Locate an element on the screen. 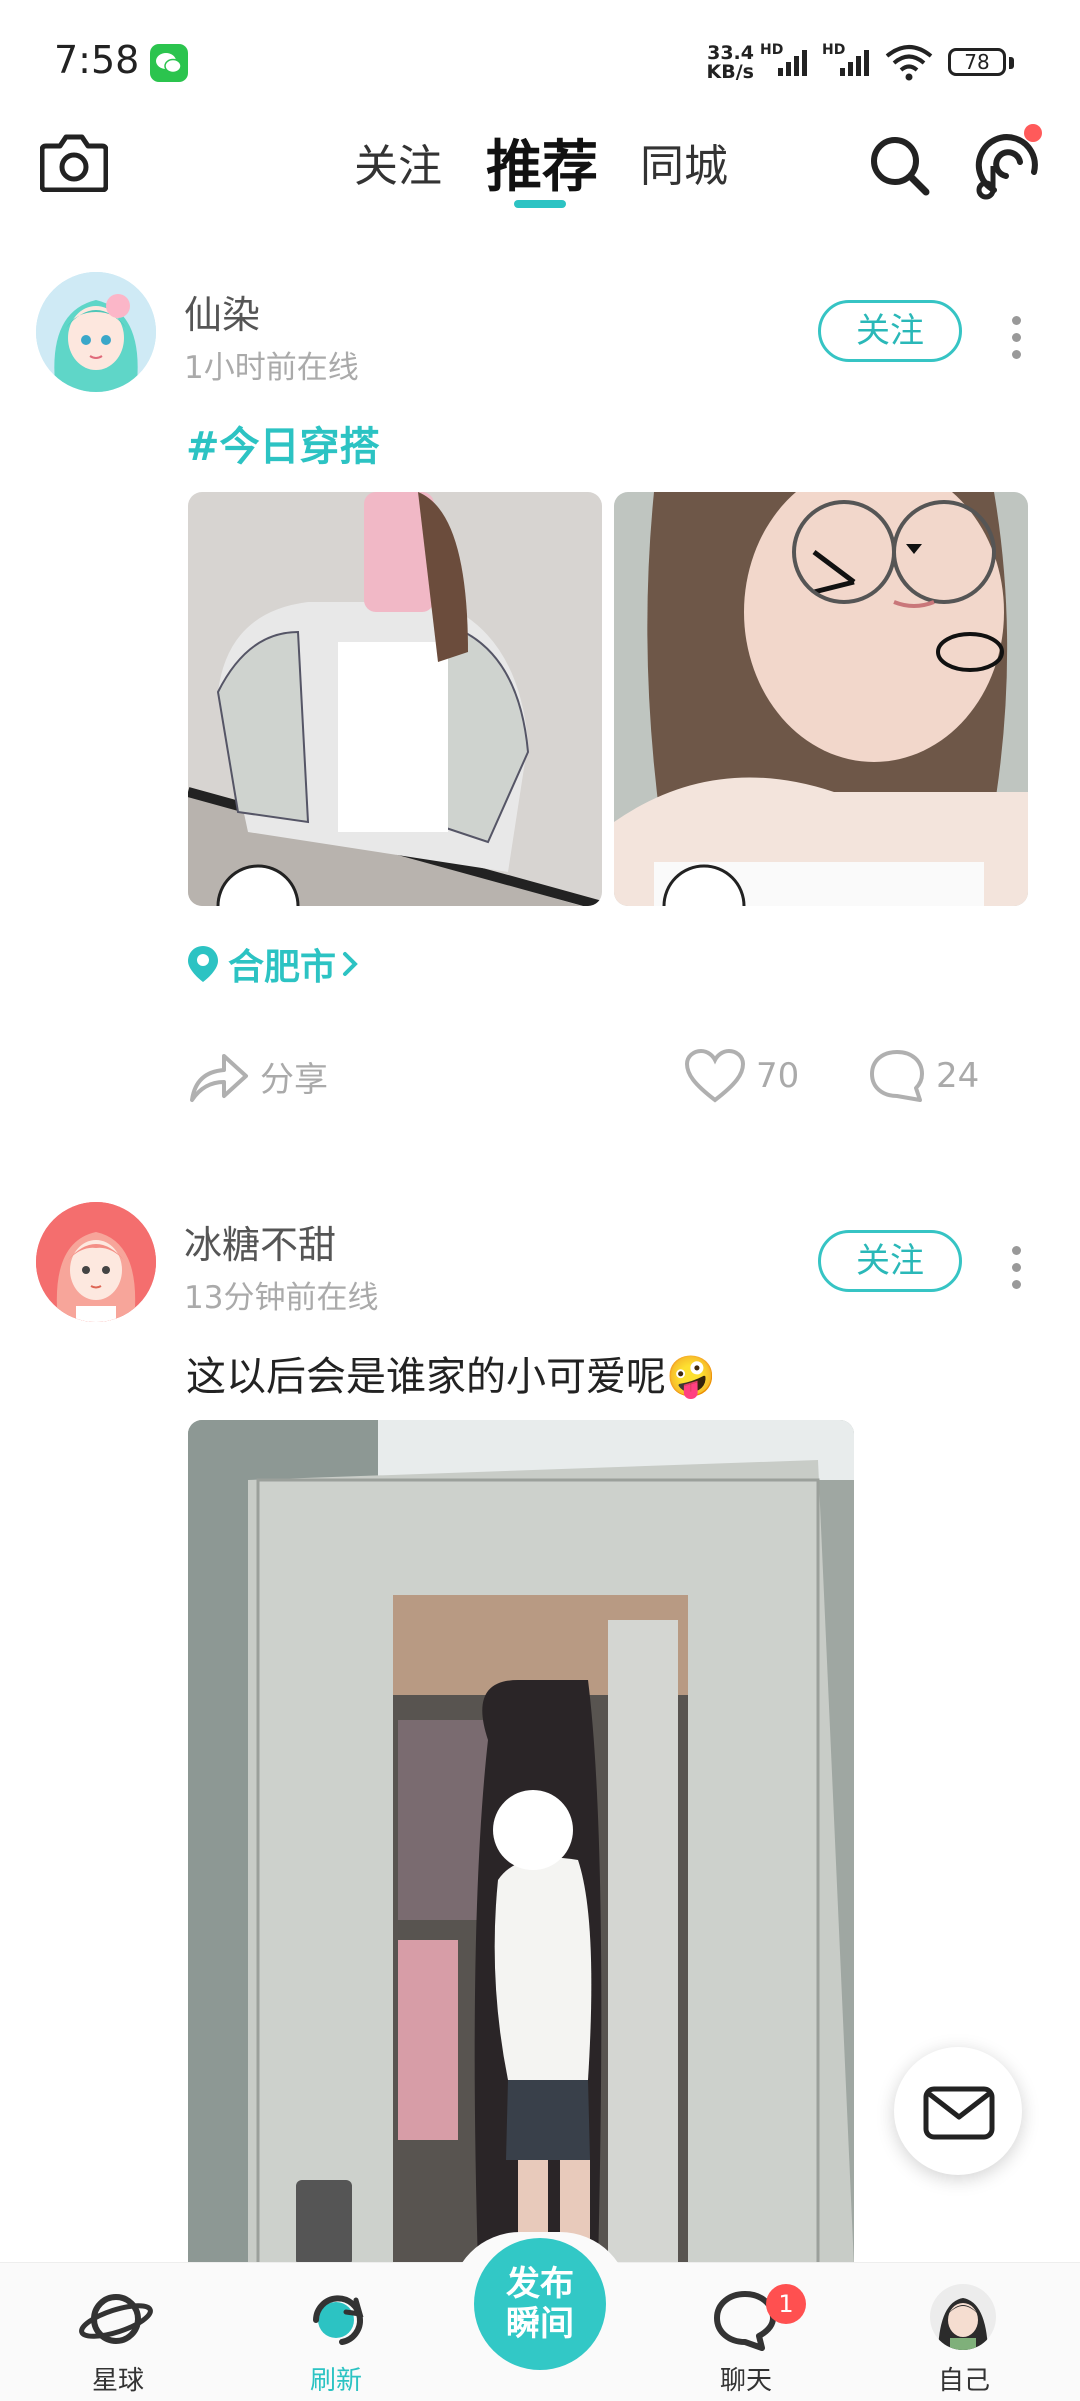 This screenshot has width=1080, height=2401. wifi-icon is located at coordinates (909, 65).